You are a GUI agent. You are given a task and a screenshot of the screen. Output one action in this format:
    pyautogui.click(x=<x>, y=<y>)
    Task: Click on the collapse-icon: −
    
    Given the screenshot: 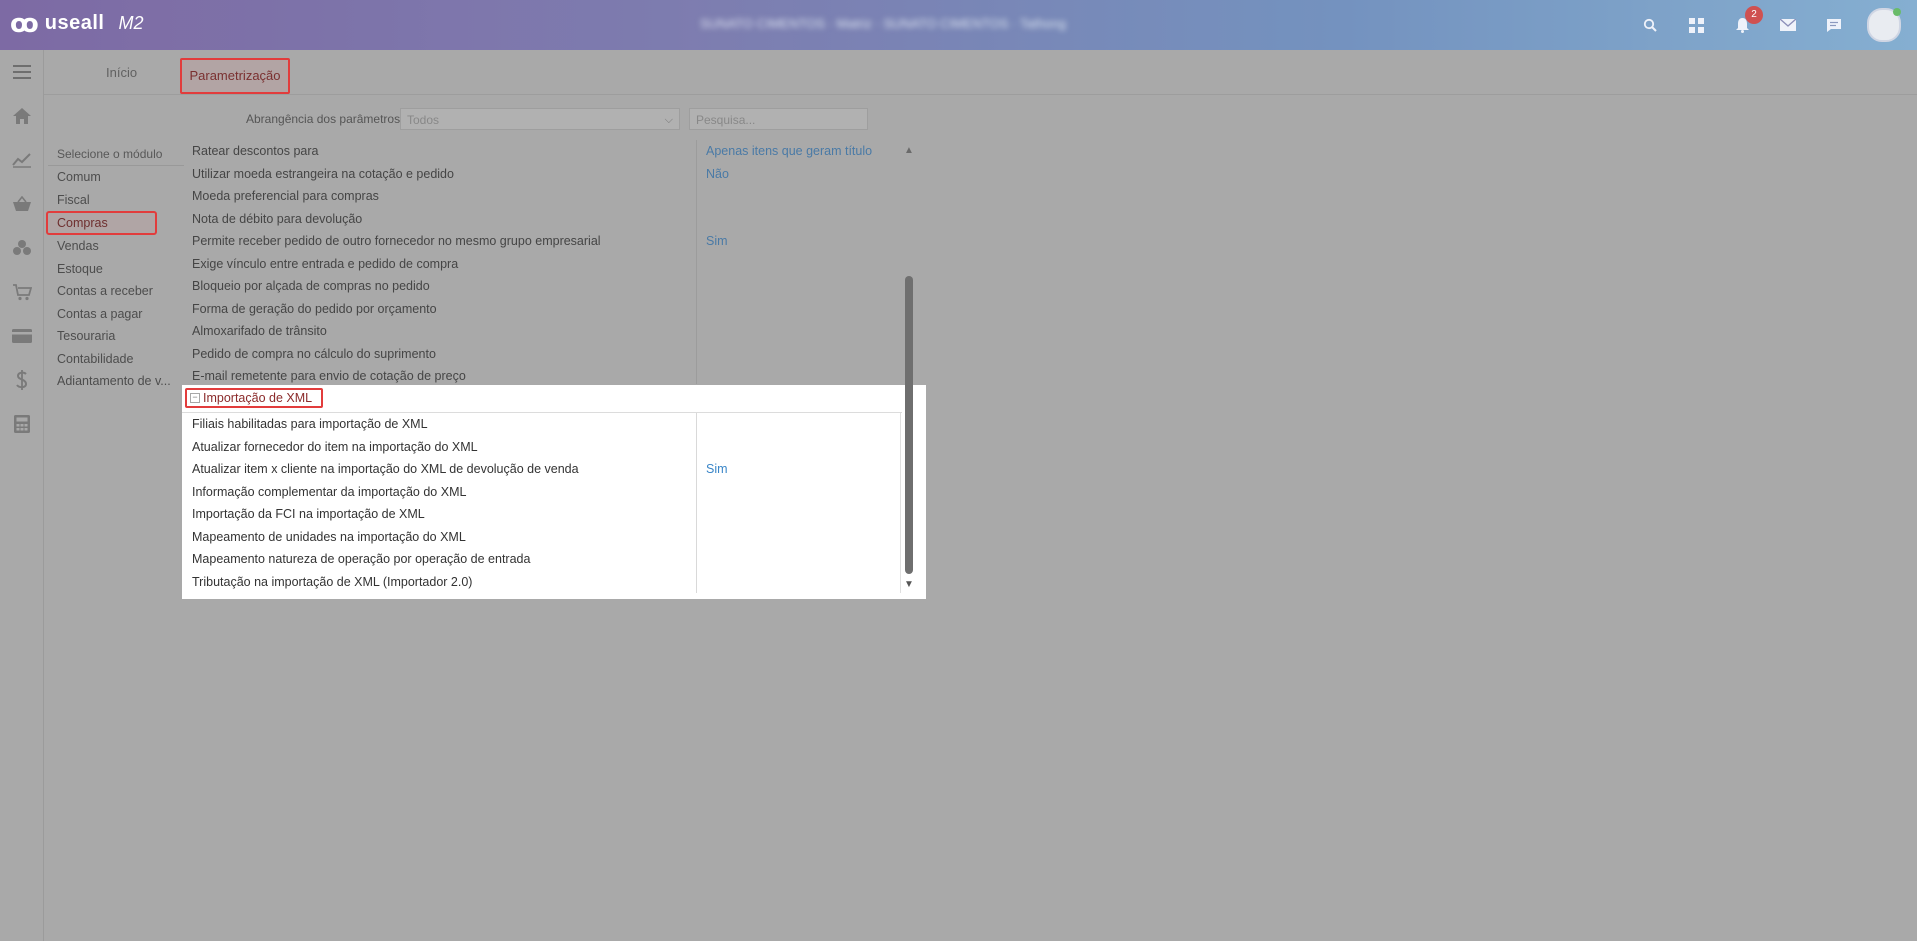 What is the action you would take?
    pyautogui.click(x=195, y=398)
    